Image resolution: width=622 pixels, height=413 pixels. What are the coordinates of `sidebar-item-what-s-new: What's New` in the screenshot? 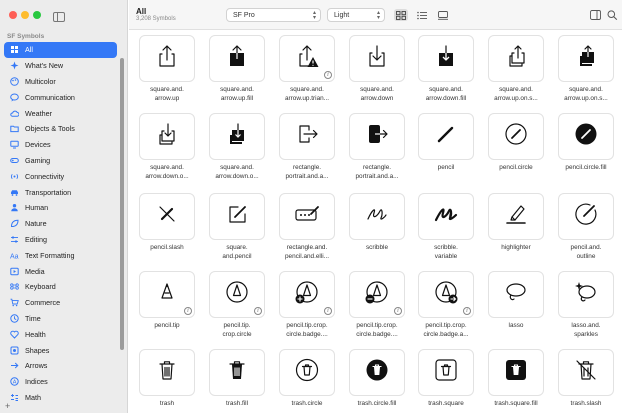 It's located at (60, 66).